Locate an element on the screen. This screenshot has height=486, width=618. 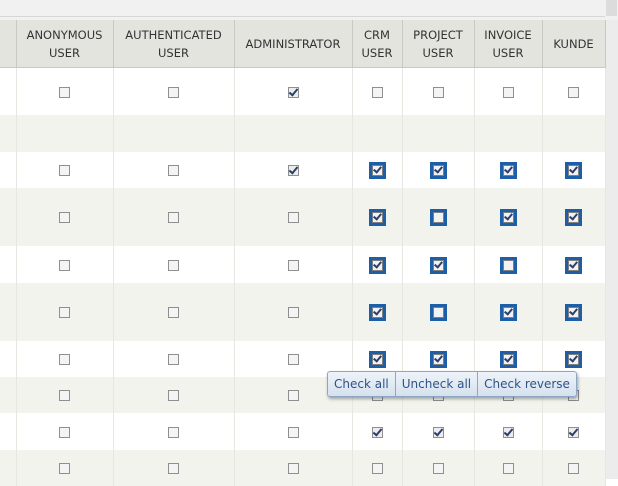
role-header-kunde: KUNDE is located at coordinates (574, 44).